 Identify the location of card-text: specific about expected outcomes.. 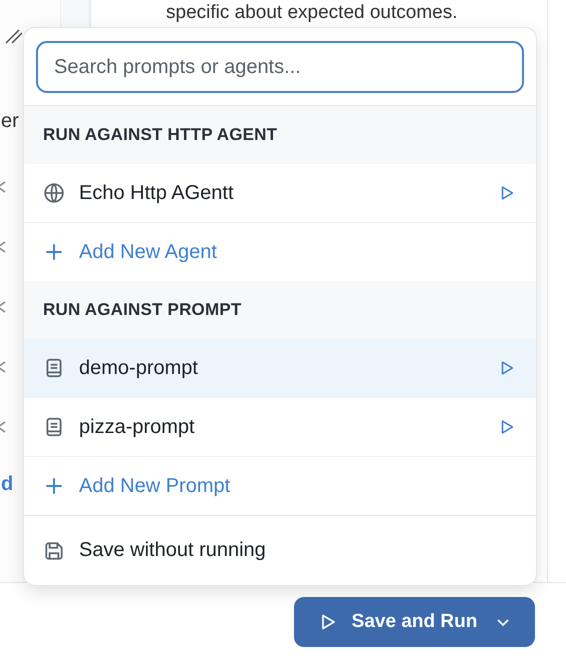
(312, 13).